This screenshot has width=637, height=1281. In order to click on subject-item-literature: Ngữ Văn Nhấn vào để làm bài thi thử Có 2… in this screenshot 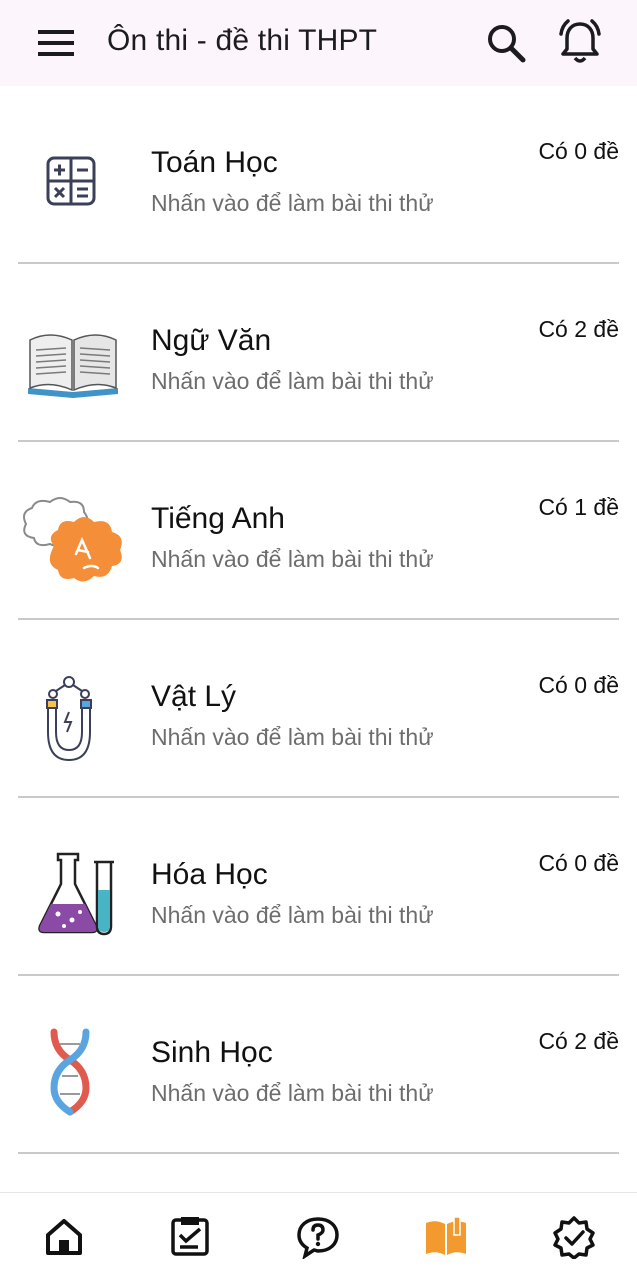, I will do `click(318, 353)`.